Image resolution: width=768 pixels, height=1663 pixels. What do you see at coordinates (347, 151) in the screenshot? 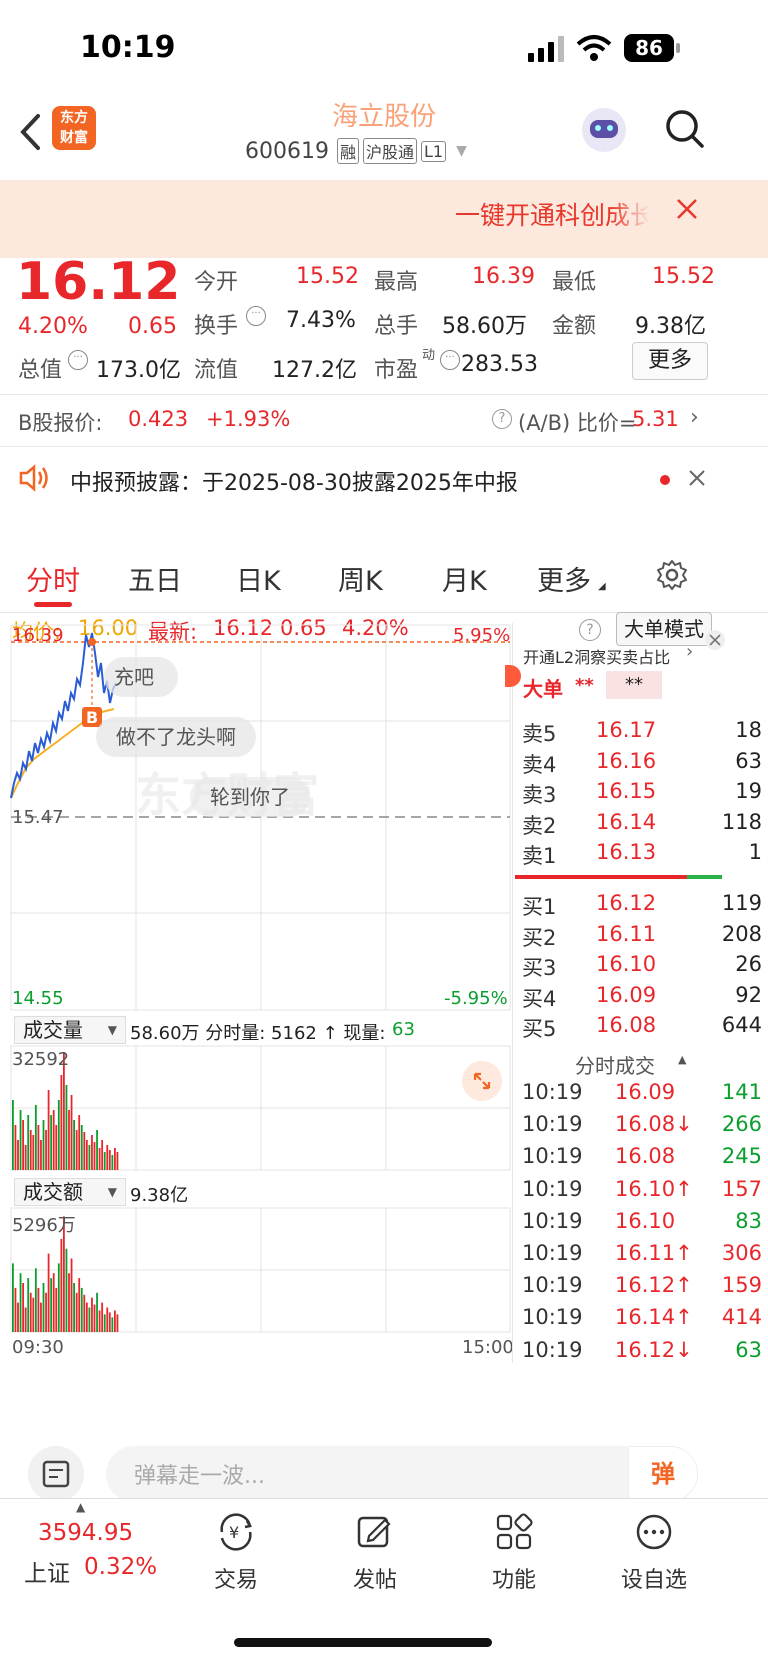
I see `tag-margin: 融` at bounding box center [347, 151].